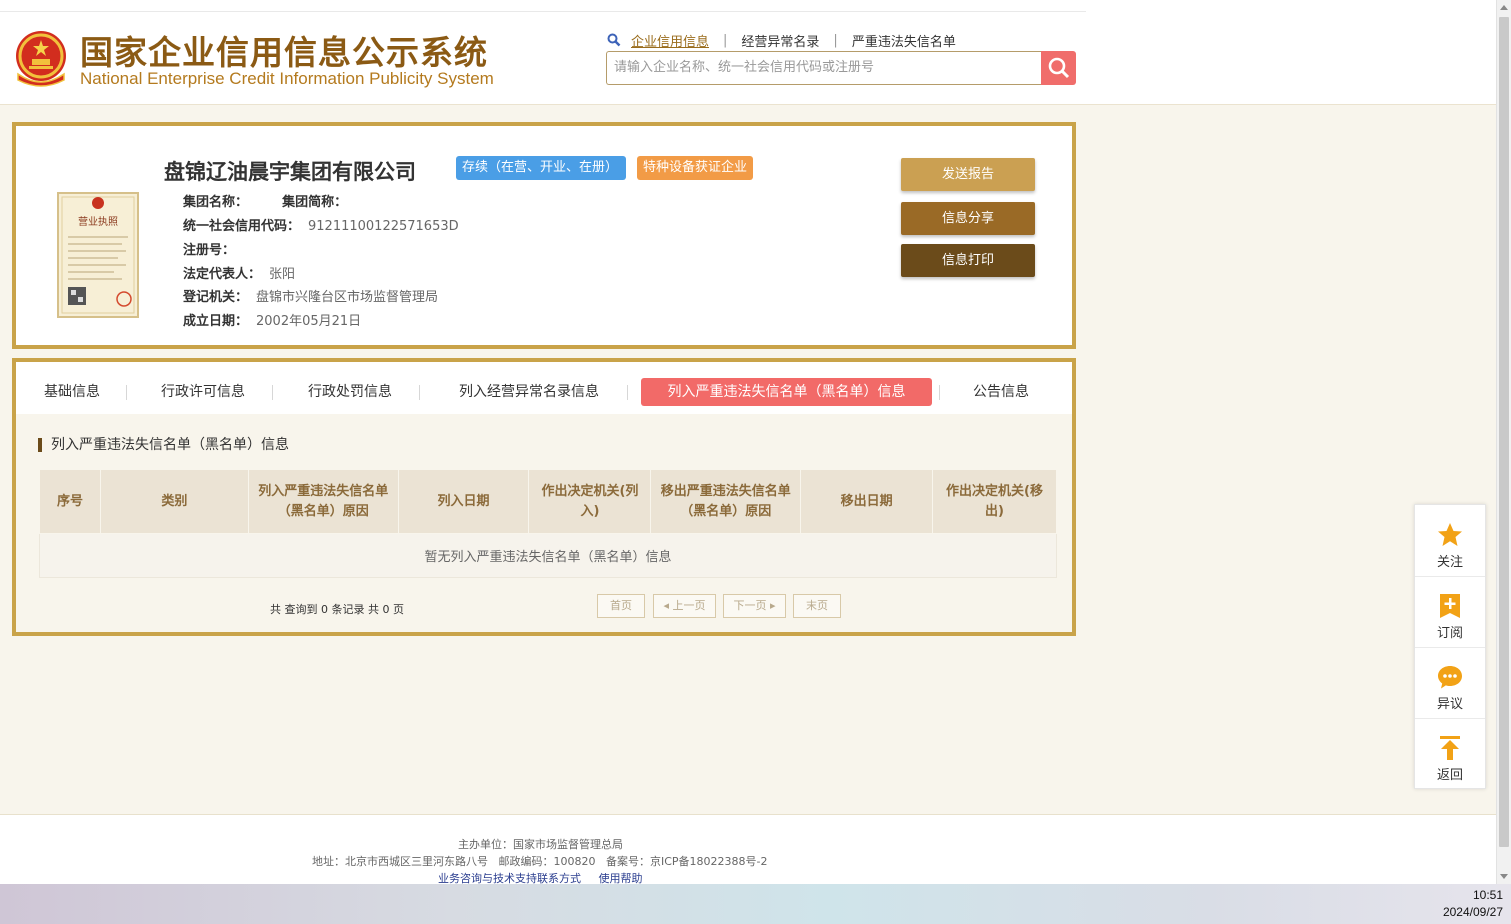 This screenshot has width=1511, height=924. What do you see at coordinates (284, 52) in the screenshot?
I see `site-title-cn: 国家企业信用信息公示系统` at bounding box center [284, 52].